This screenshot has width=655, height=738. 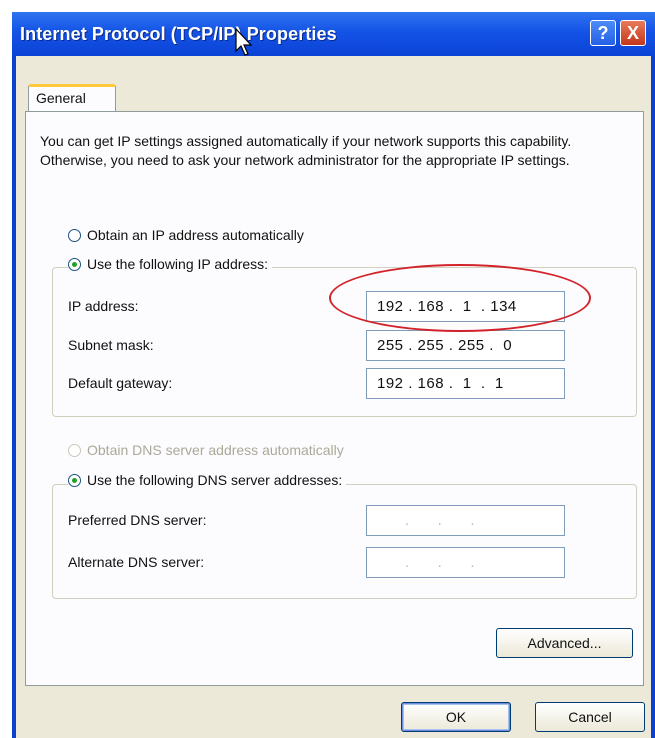 I want to click on alternate-dns-field: . . ., so click(x=465, y=562).